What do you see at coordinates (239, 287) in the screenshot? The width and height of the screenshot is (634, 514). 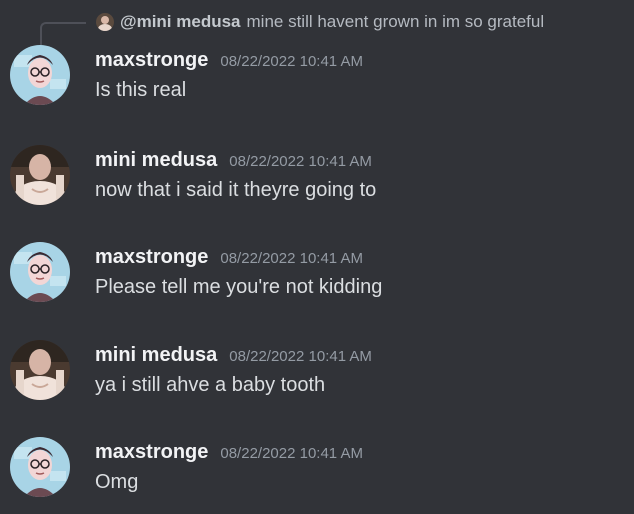 I see `message-text: Please tell me you're not kidding` at bounding box center [239, 287].